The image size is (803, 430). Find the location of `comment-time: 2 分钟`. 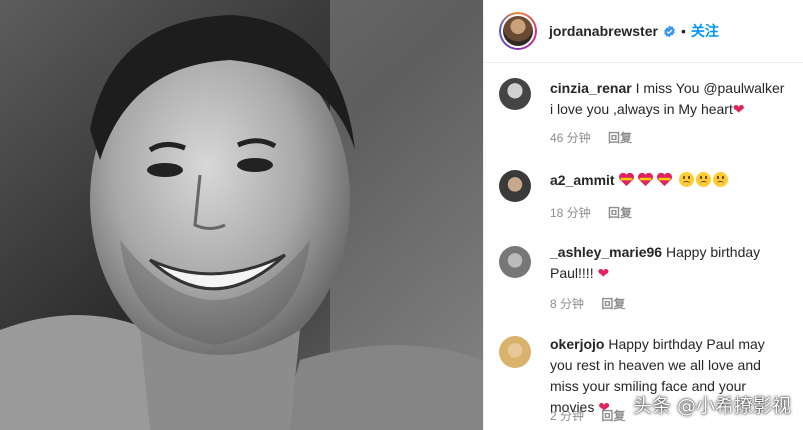

comment-time: 2 分钟 is located at coordinates (567, 416).